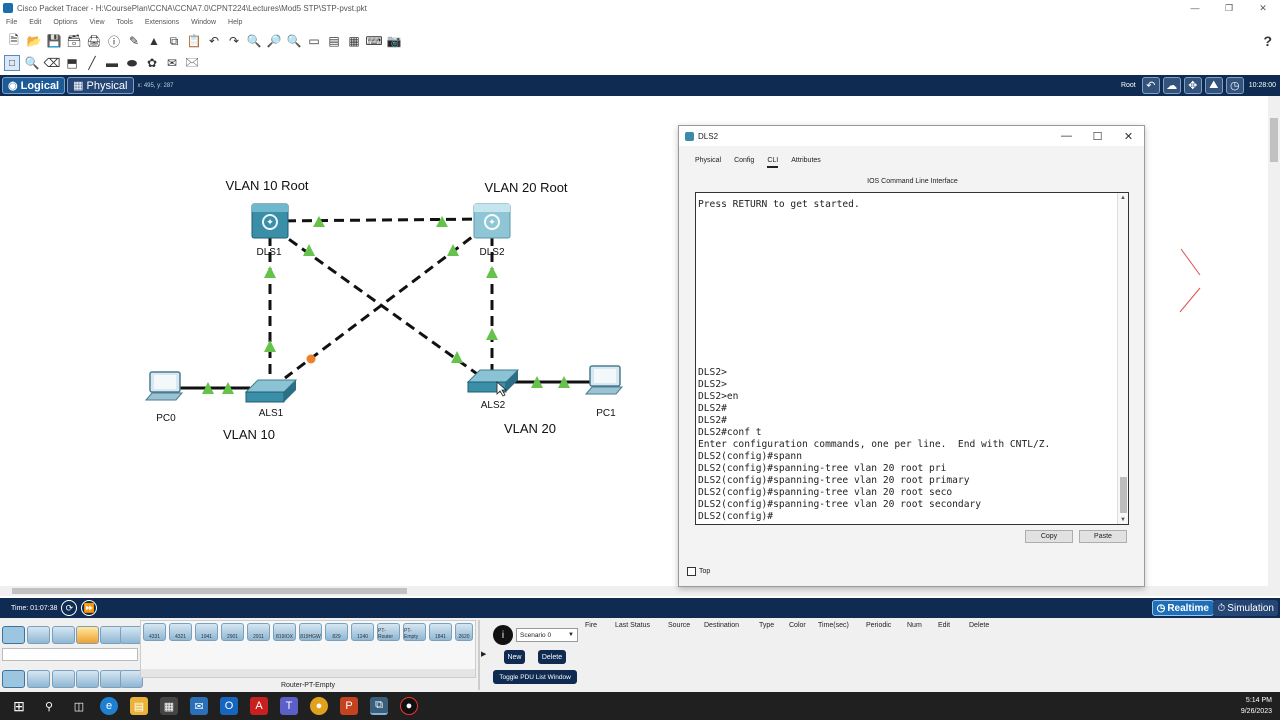 The image size is (1280, 720). What do you see at coordinates (1122, 358) in the screenshot?
I see `cli-scrollbar: ▲ ▼` at bounding box center [1122, 358].